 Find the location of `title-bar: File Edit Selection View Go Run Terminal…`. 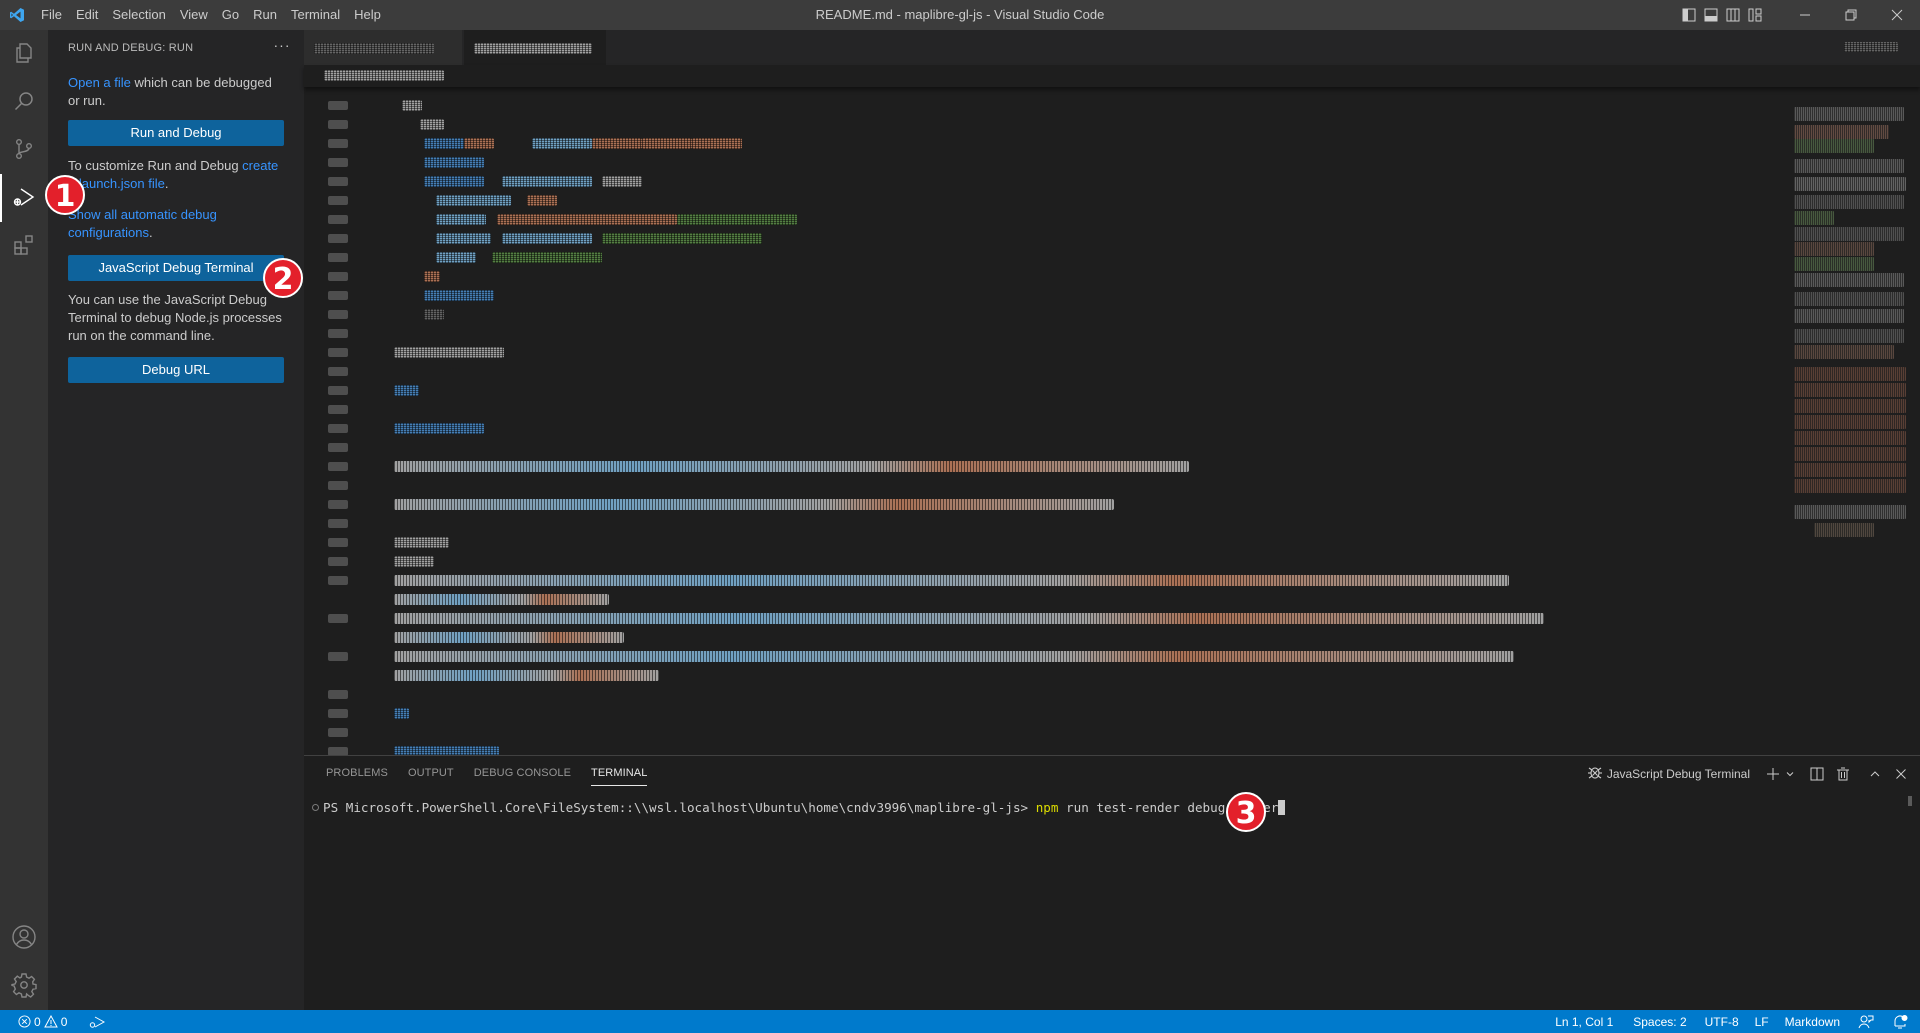

title-bar: File Edit Selection View Go Run Terminal… is located at coordinates (960, 15).